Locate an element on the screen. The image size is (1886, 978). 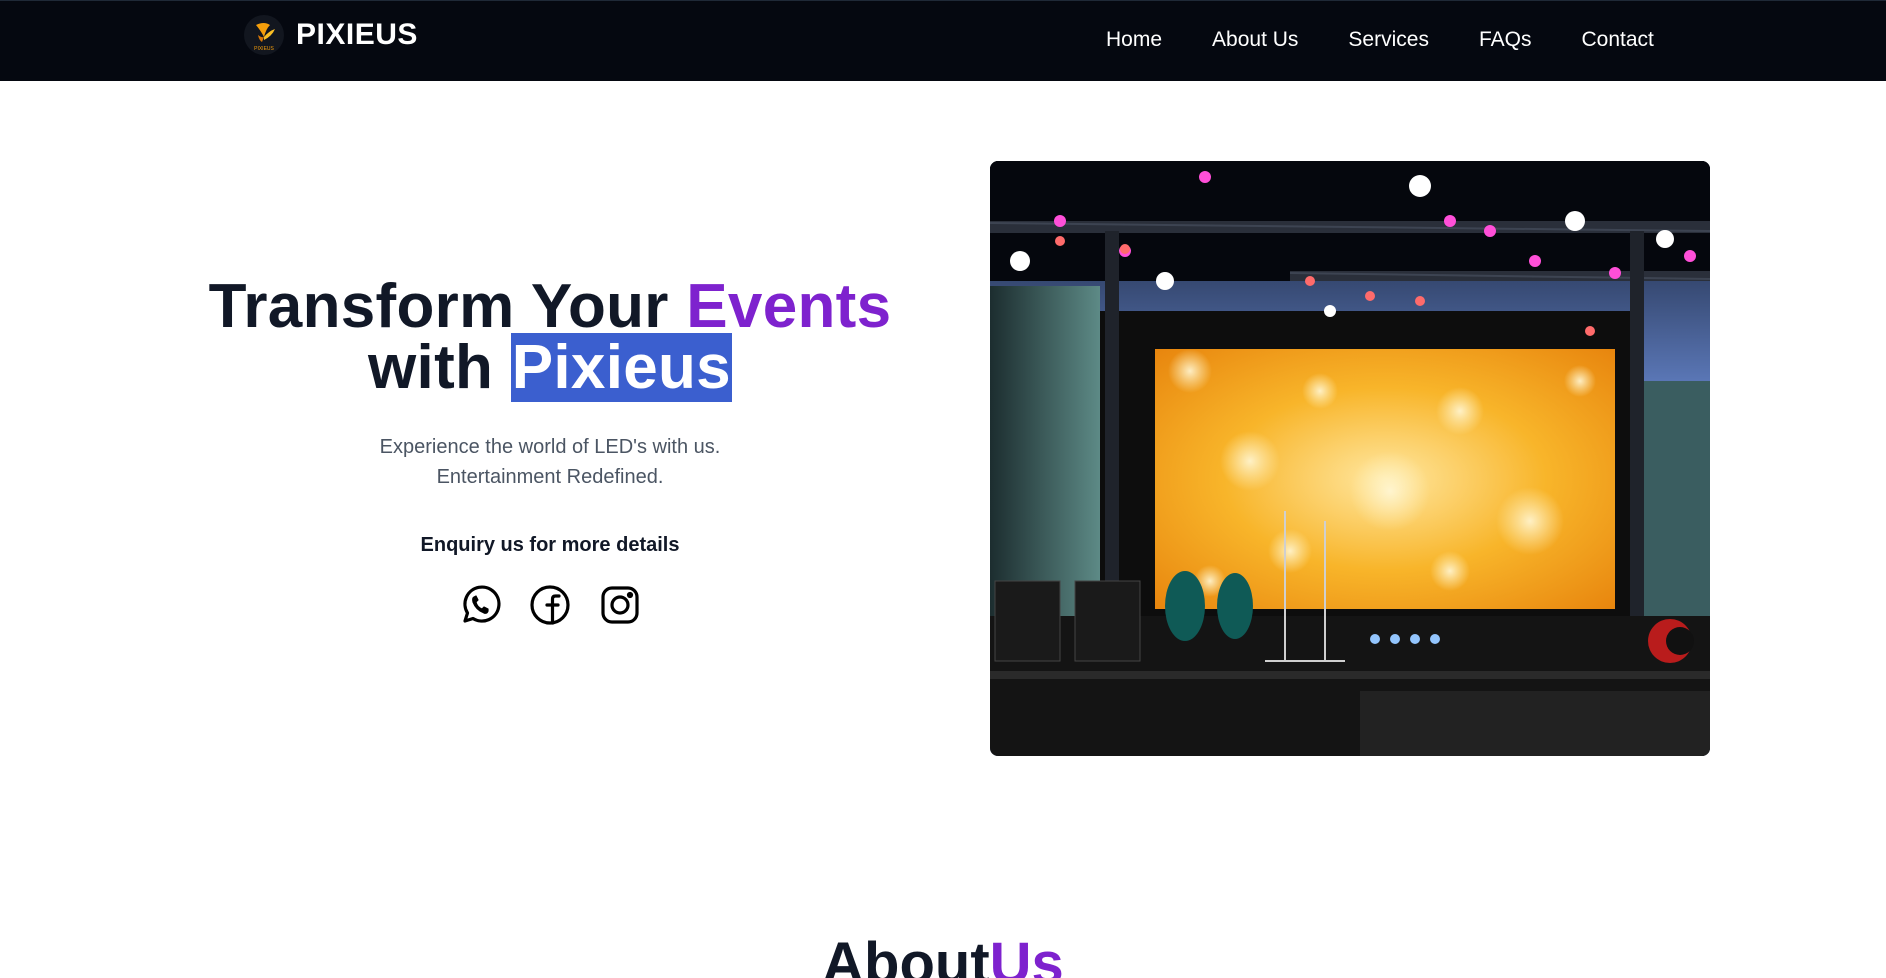
about-title-accent: Us is located at coordinates (1026, 954).